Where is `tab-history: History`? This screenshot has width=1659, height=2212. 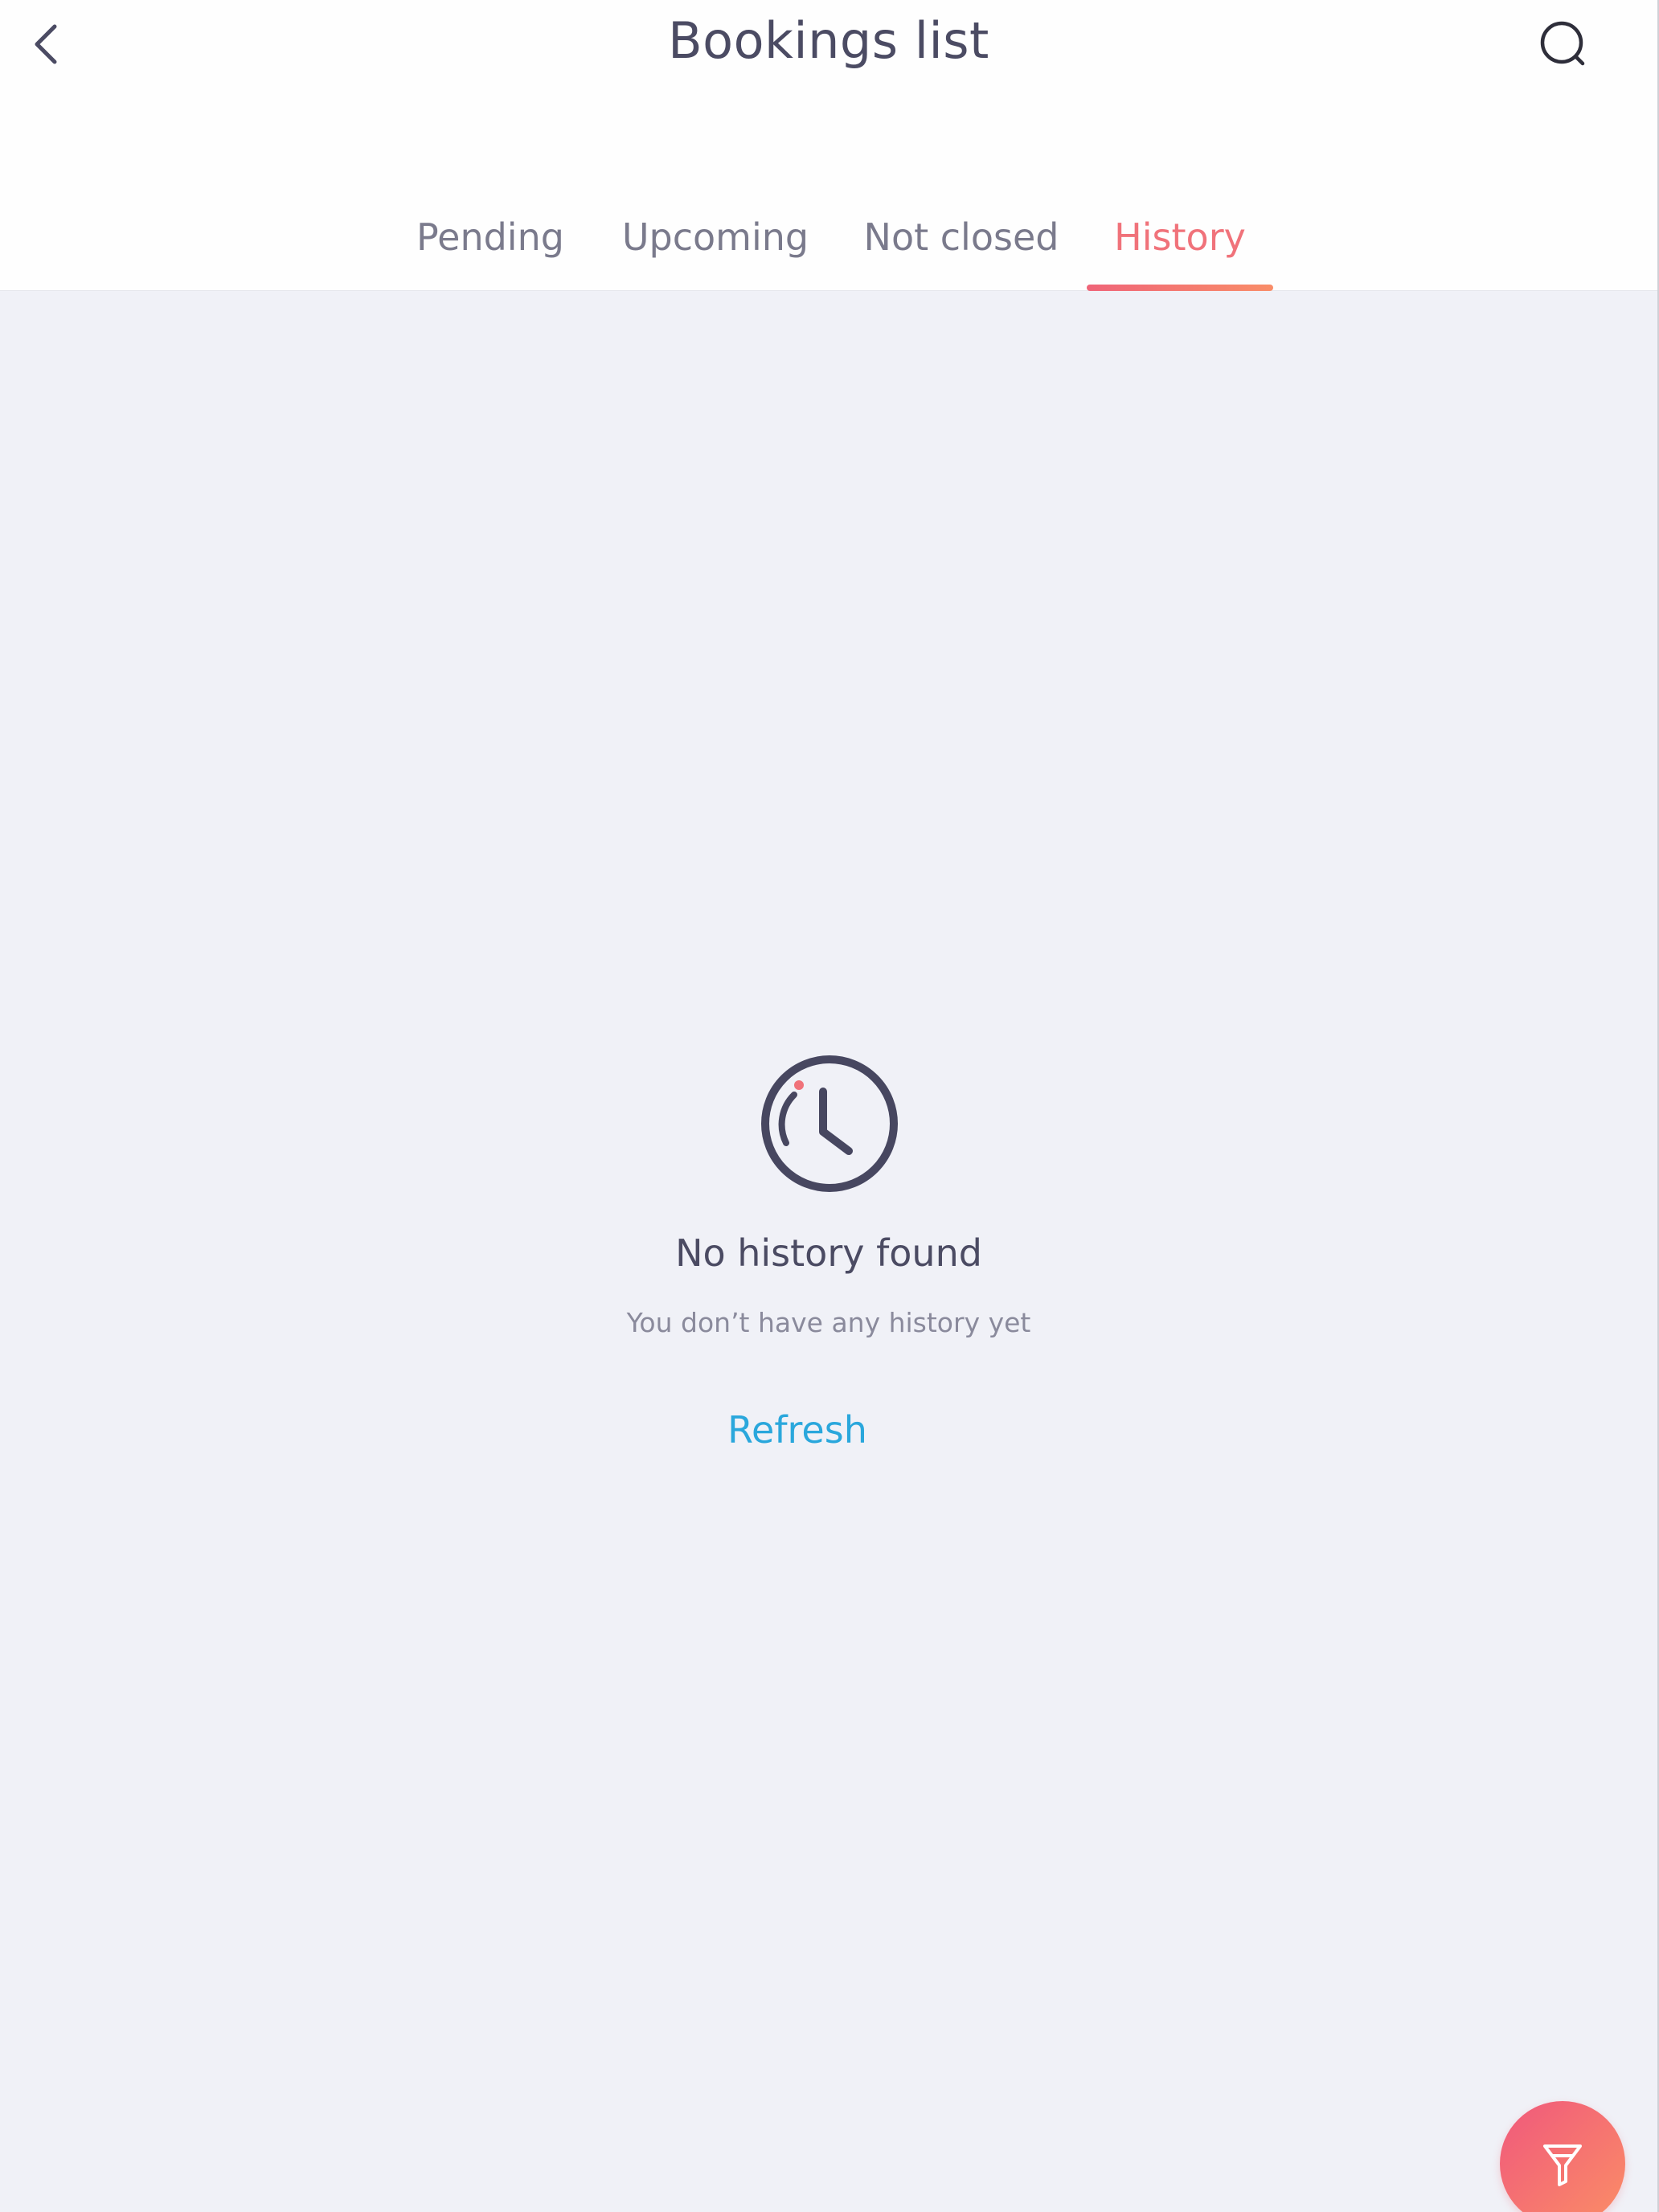 tab-history: History is located at coordinates (1180, 253).